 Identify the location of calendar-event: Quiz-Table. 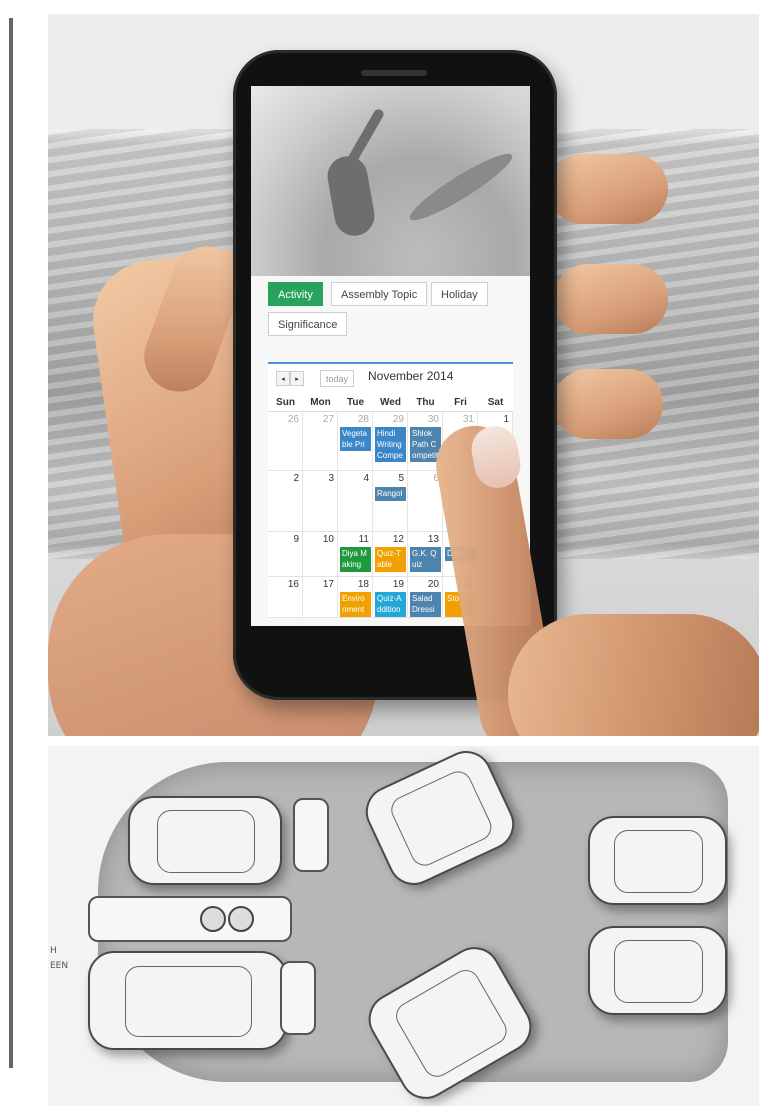
(390, 559).